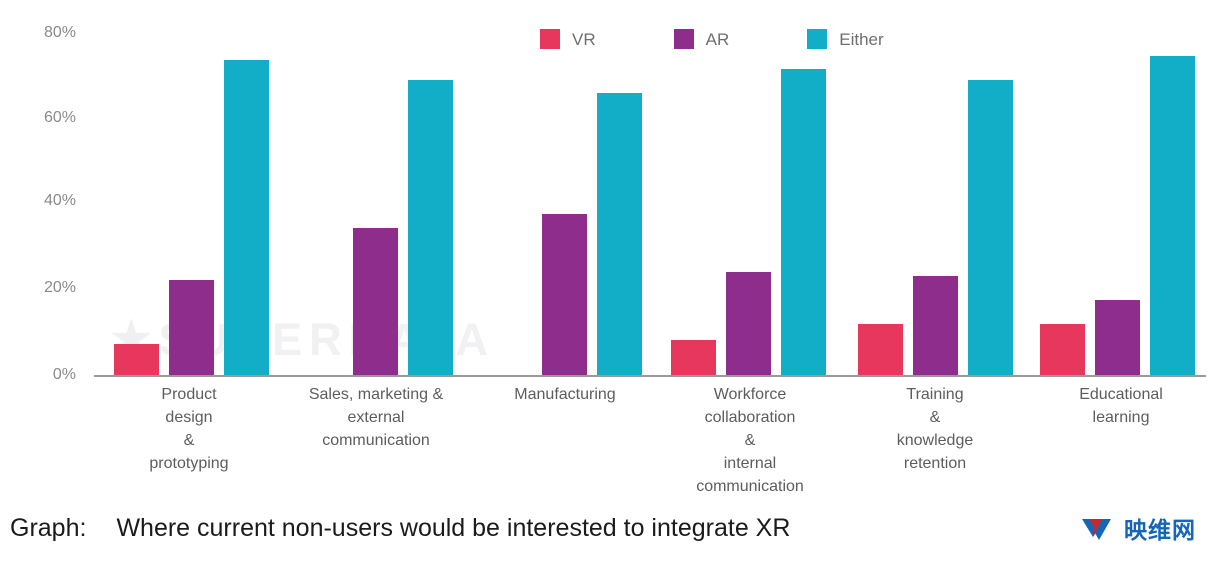 Image resolution: width=1218 pixels, height=566 pixels. I want to click on x-category-label-1-line-2: communication, so click(376, 440).